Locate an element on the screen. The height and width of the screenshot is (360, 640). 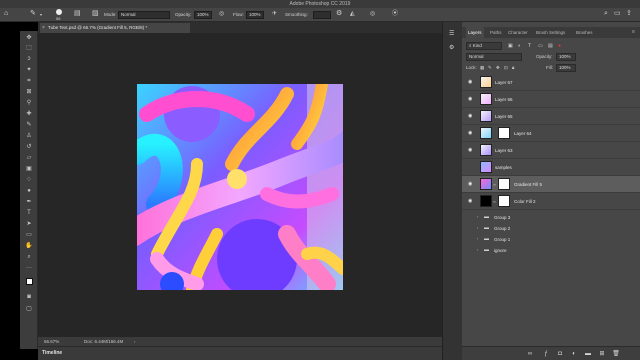
layer-filter-select: ⌕ Kind is located at coordinates (484, 46).